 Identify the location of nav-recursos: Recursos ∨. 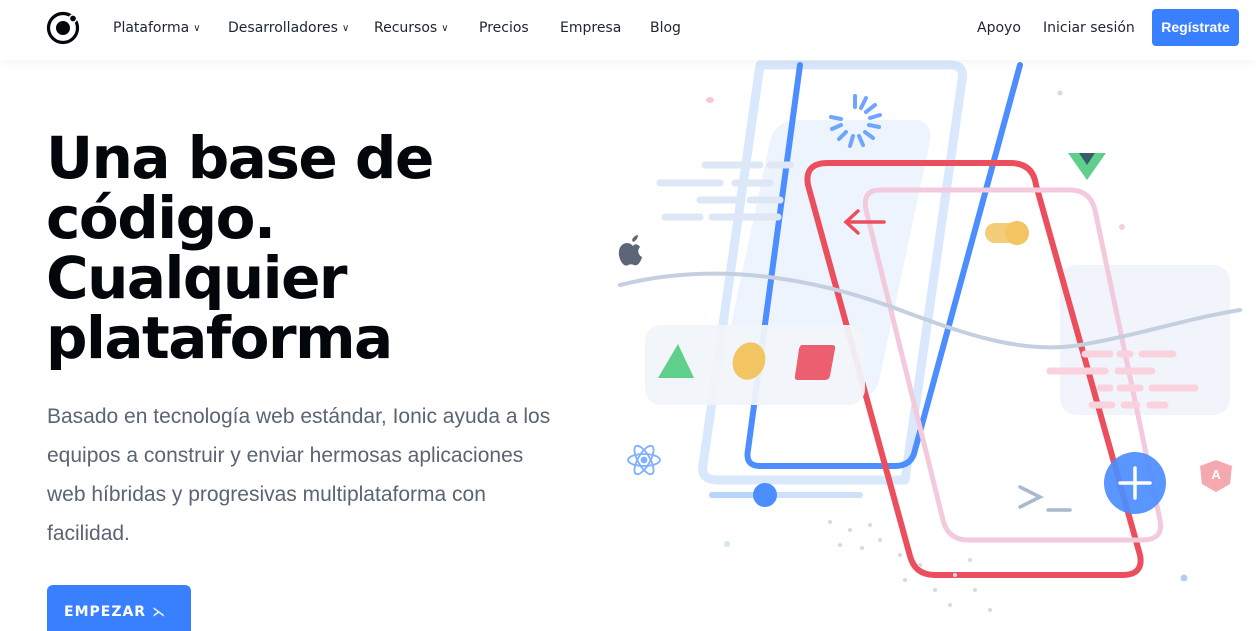
(411, 28).